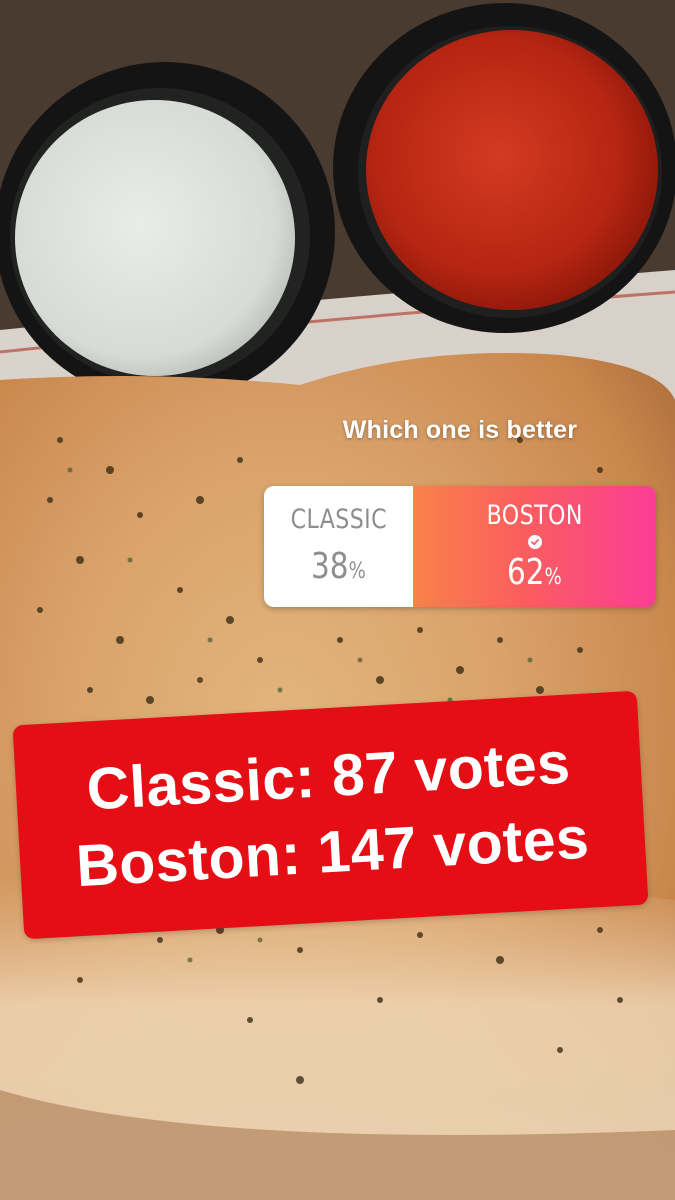 The height and width of the screenshot is (1200, 675). Describe the element at coordinates (534, 515) in the screenshot. I see `poll-option-label: BOSTON` at that location.